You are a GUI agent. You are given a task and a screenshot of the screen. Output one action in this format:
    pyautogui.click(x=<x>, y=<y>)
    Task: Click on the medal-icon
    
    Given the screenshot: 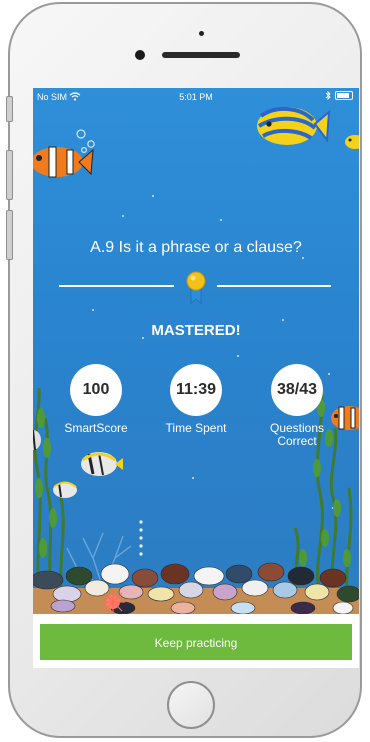 What is the action you would take?
    pyautogui.click(x=196, y=287)
    